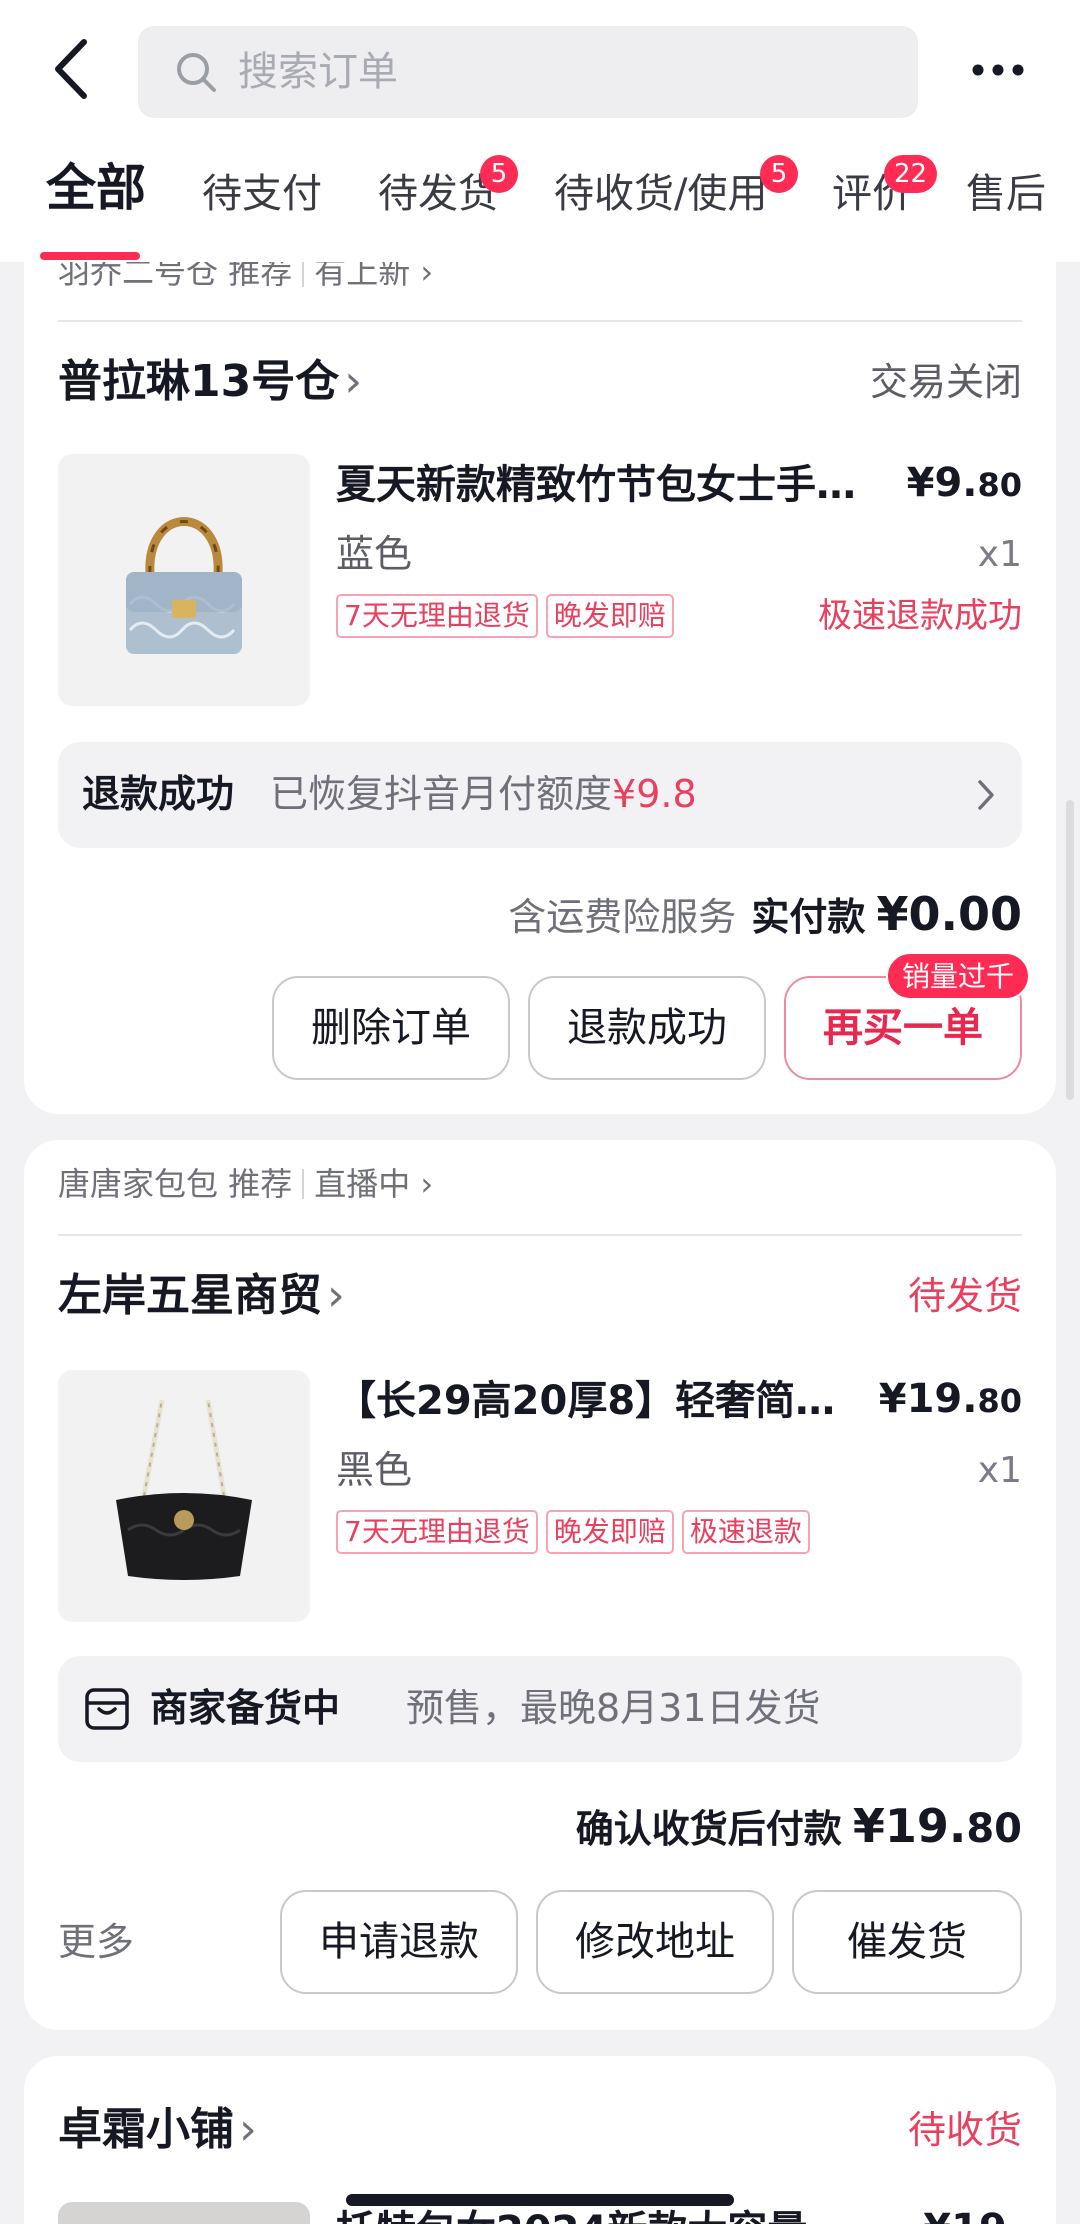 The height and width of the screenshot is (2224, 1080). What do you see at coordinates (391, 1028) in the screenshot?
I see `delete-order-button: 删除订单` at bounding box center [391, 1028].